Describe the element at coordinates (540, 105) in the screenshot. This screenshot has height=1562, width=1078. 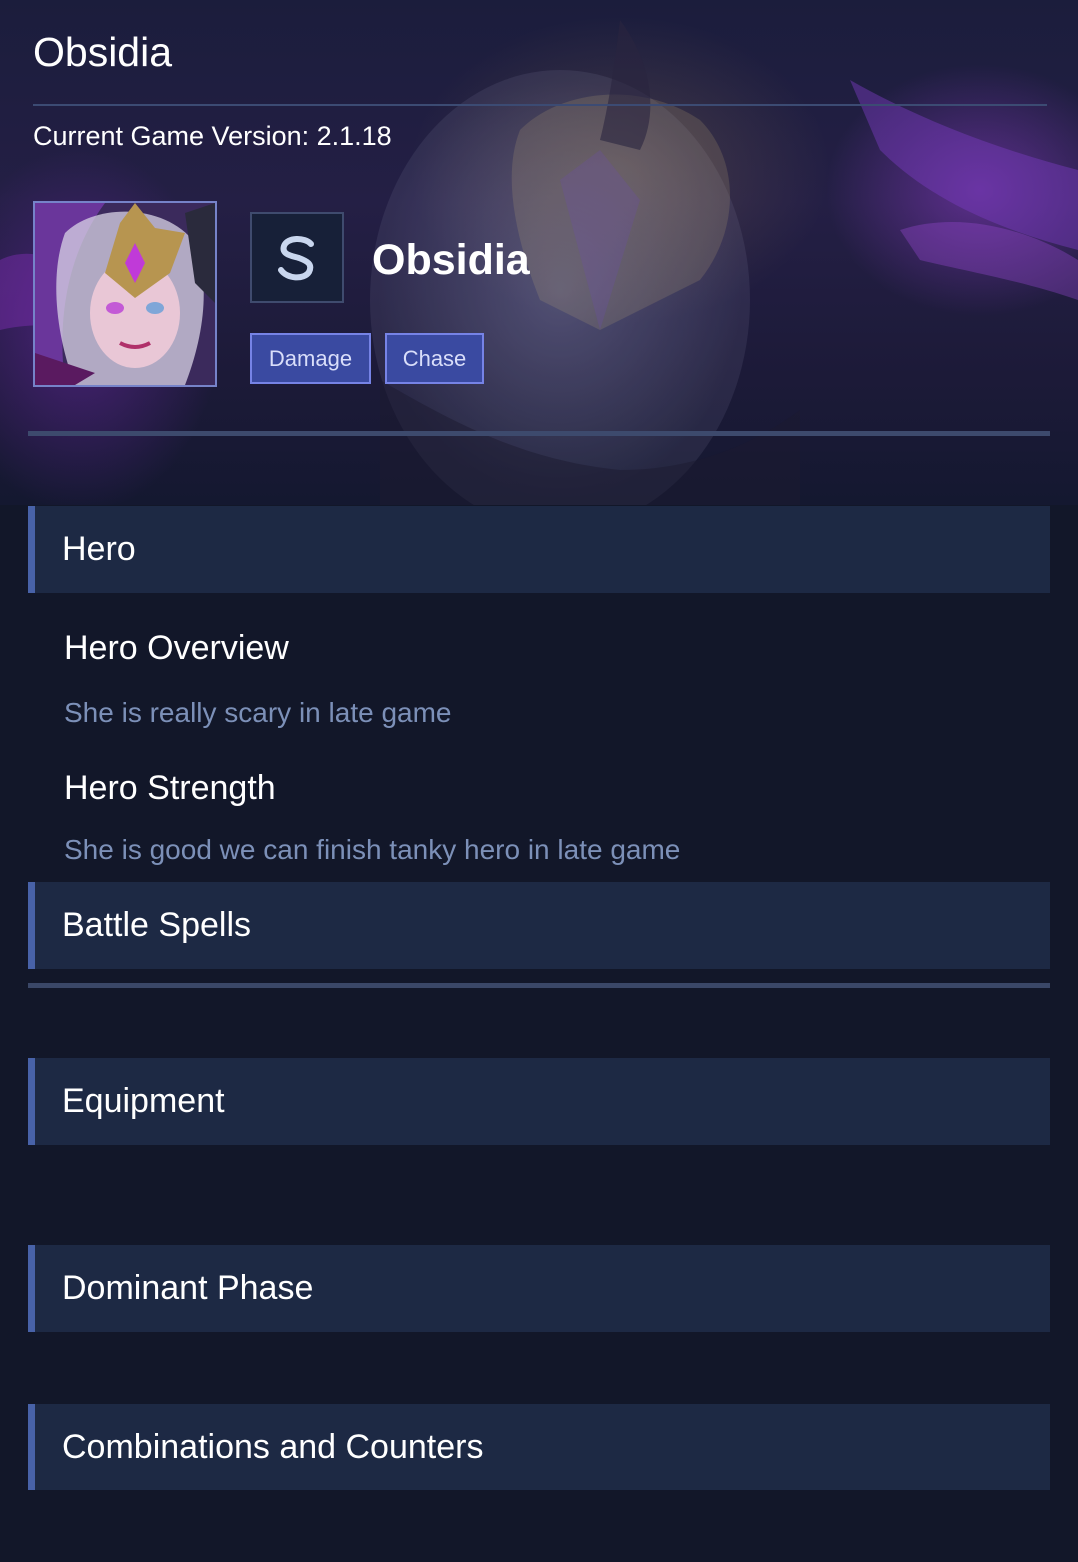
I see `title-divider` at that location.